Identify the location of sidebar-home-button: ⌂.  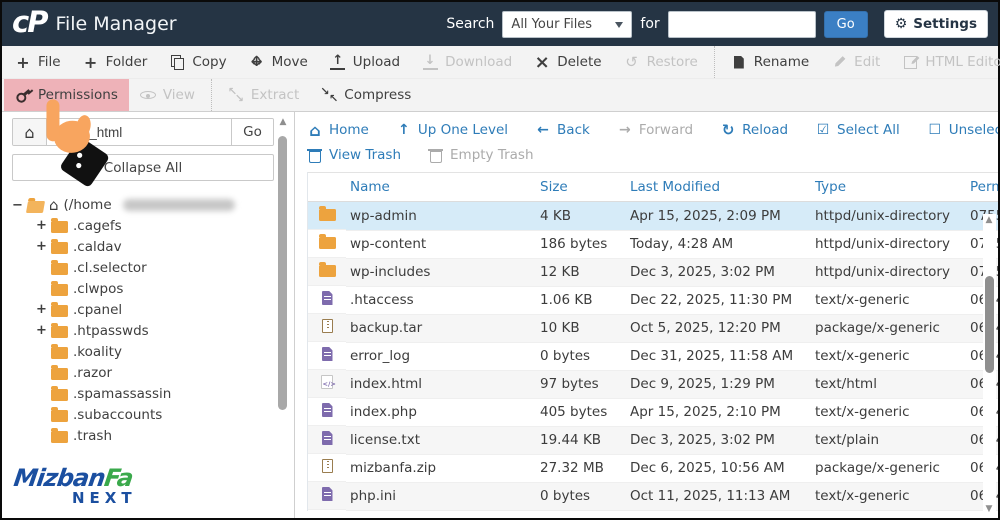
(30, 132).